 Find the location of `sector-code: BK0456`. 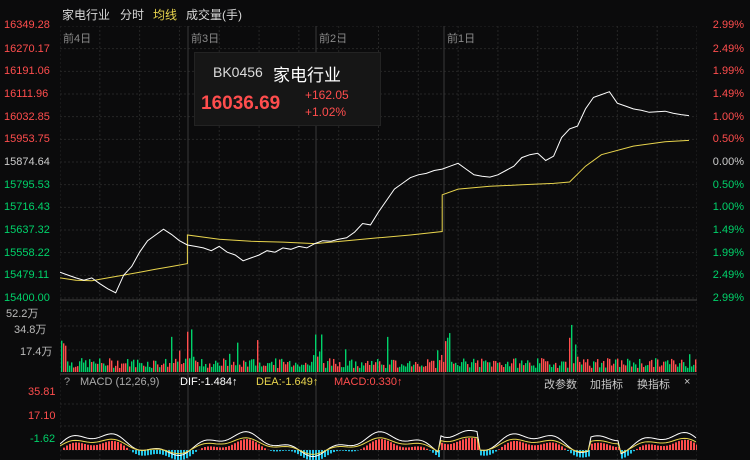

sector-code: BK0456 is located at coordinates (238, 72).